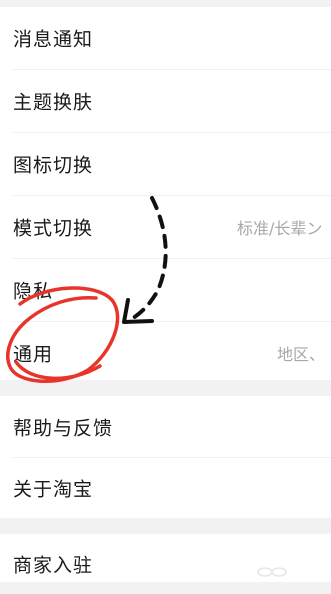 The width and height of the screenshot is (331, 594). Describe the element at coordinates (165, 38) in the screenshot. I see `settings-item-notifications: 消息通知` at that location.